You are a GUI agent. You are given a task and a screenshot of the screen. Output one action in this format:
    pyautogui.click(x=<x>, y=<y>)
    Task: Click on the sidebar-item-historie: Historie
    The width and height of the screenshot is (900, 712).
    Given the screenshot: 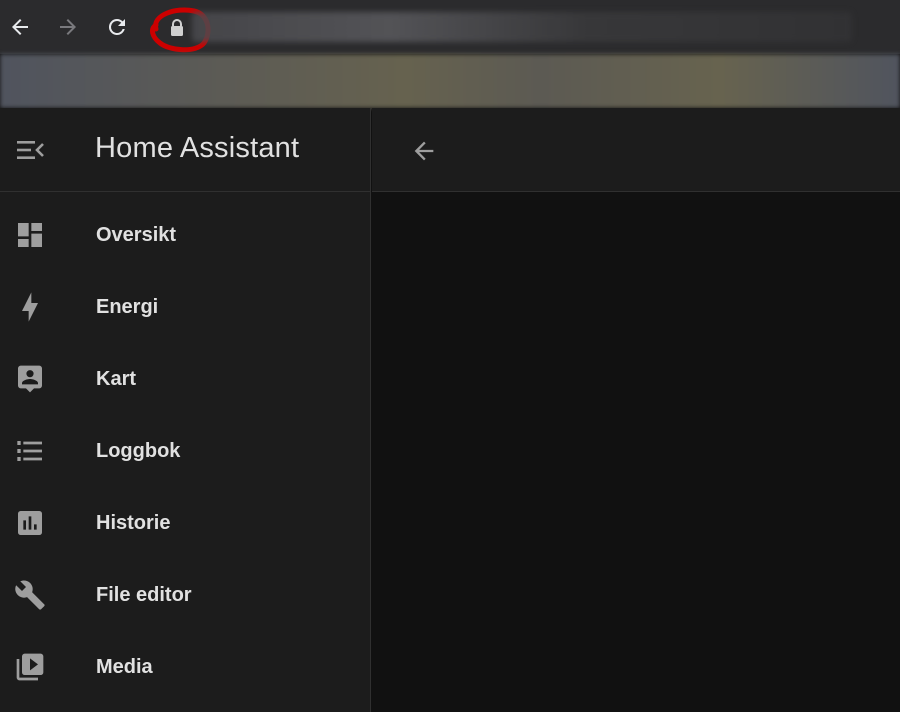 What is the action you would take?
    pyautogui.click(x=185, y=523)
    